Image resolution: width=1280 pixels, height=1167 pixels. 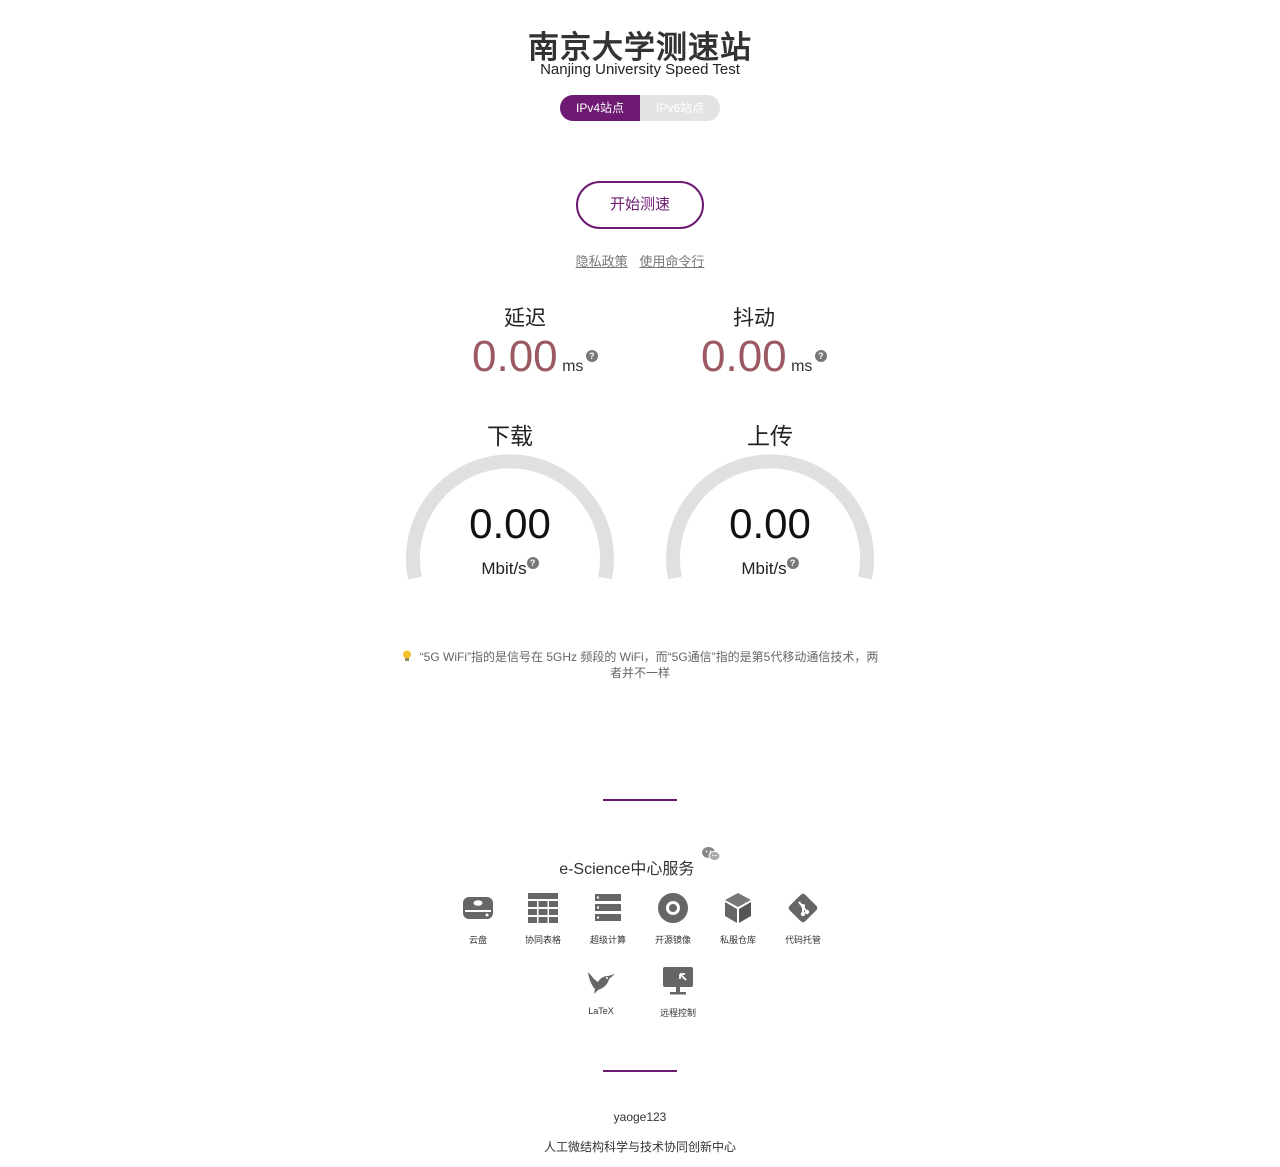 What do you see at coordinates (510, 523) in the screenshot?
I see `download-value: 0.00` at bounding box center [510, 523].